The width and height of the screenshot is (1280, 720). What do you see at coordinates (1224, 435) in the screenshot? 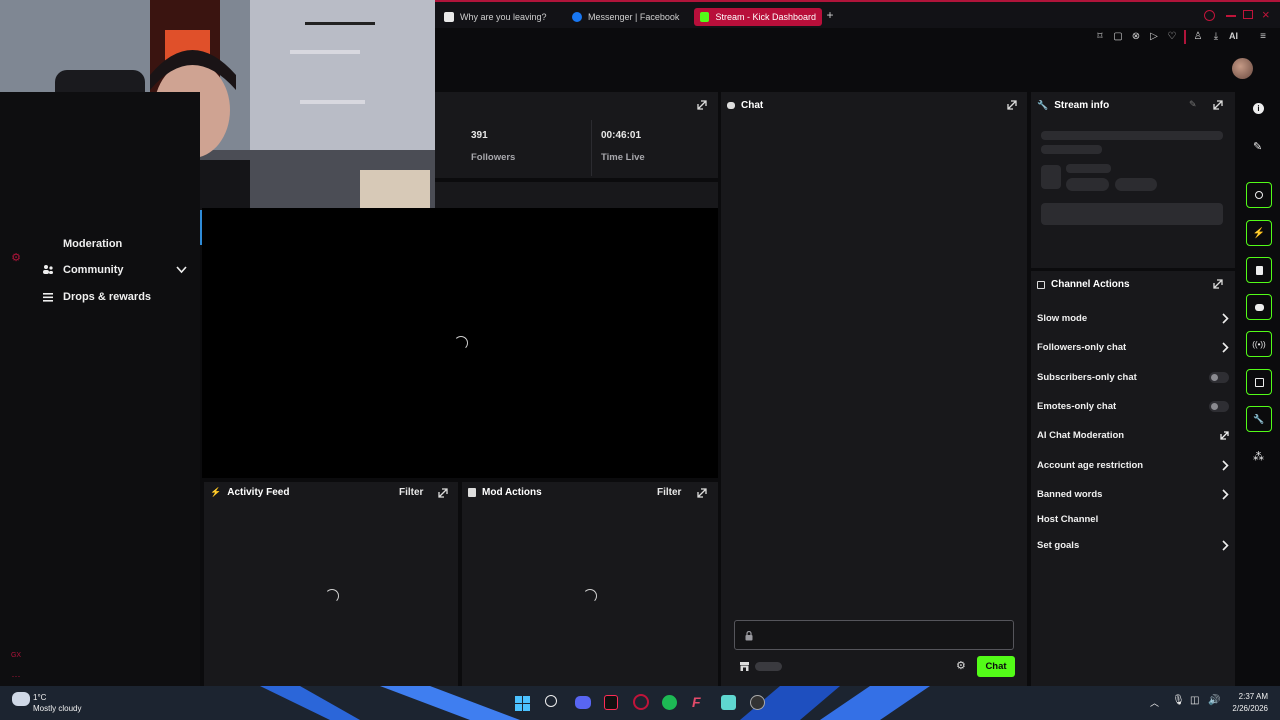
I see `external-link-icon` at bounding box center [1224, 435].